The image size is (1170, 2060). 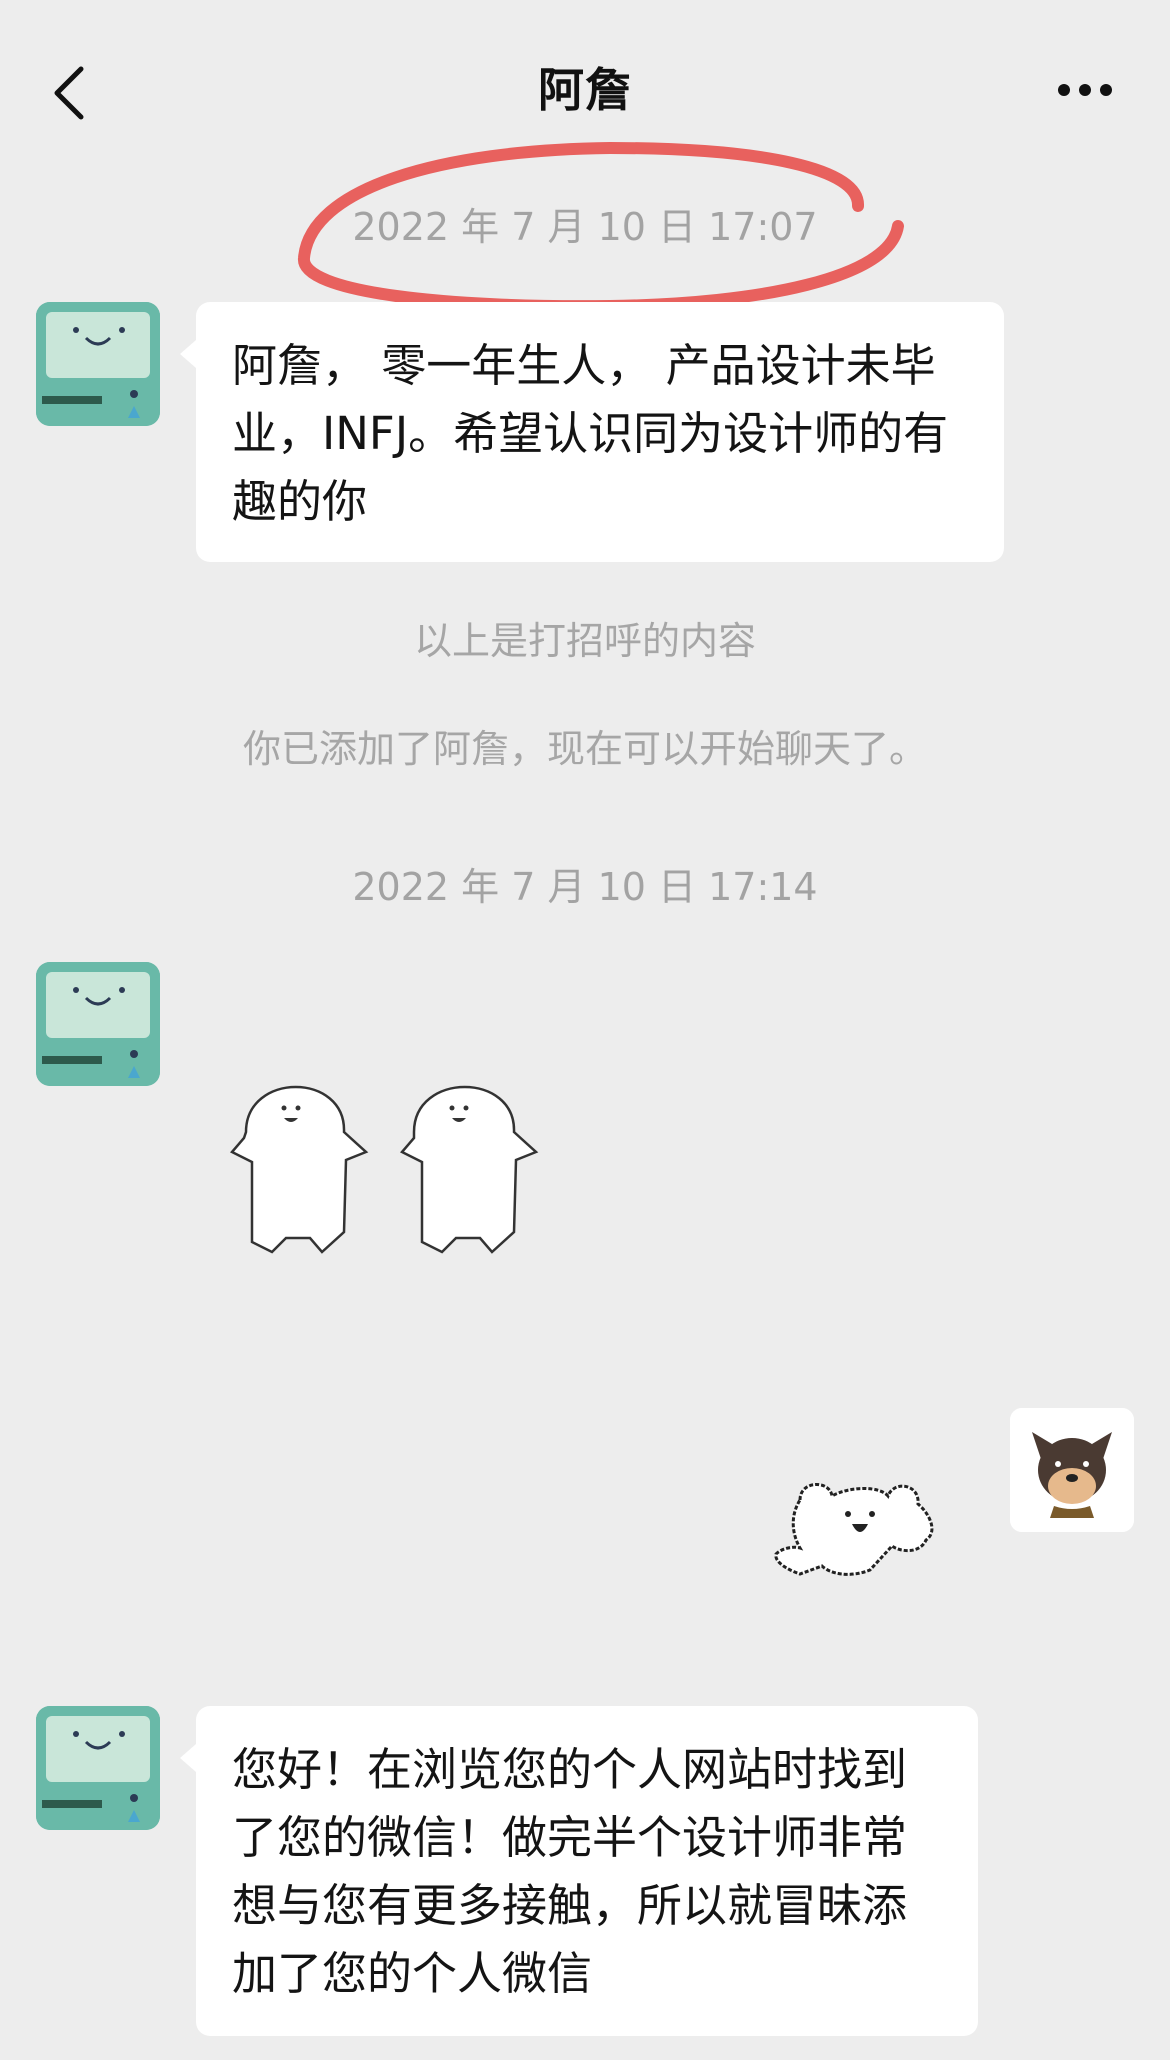 I want to click on more-button, so click(x=1090, y=92).